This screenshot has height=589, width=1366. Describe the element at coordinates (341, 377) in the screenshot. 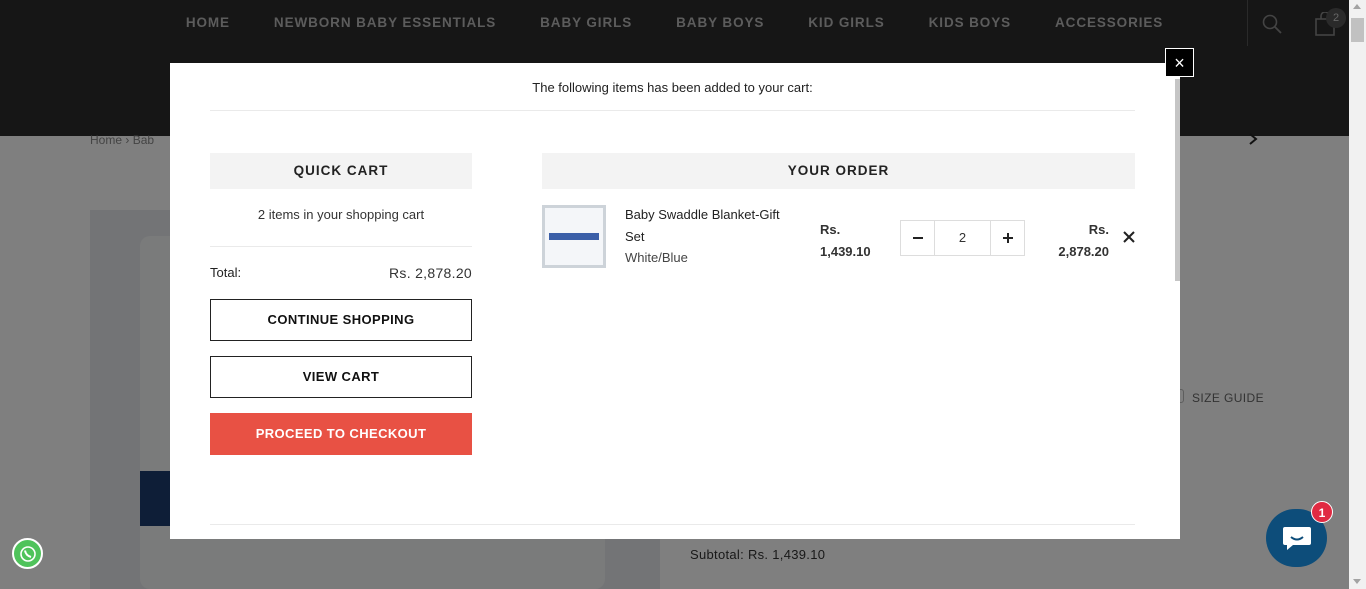

I see `view-cart-button: VIEW CART` at that location.